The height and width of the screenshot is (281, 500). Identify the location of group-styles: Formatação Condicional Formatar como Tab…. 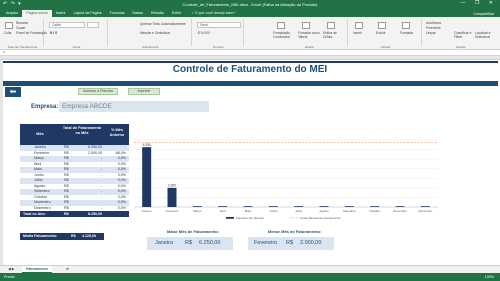
(310, 34).